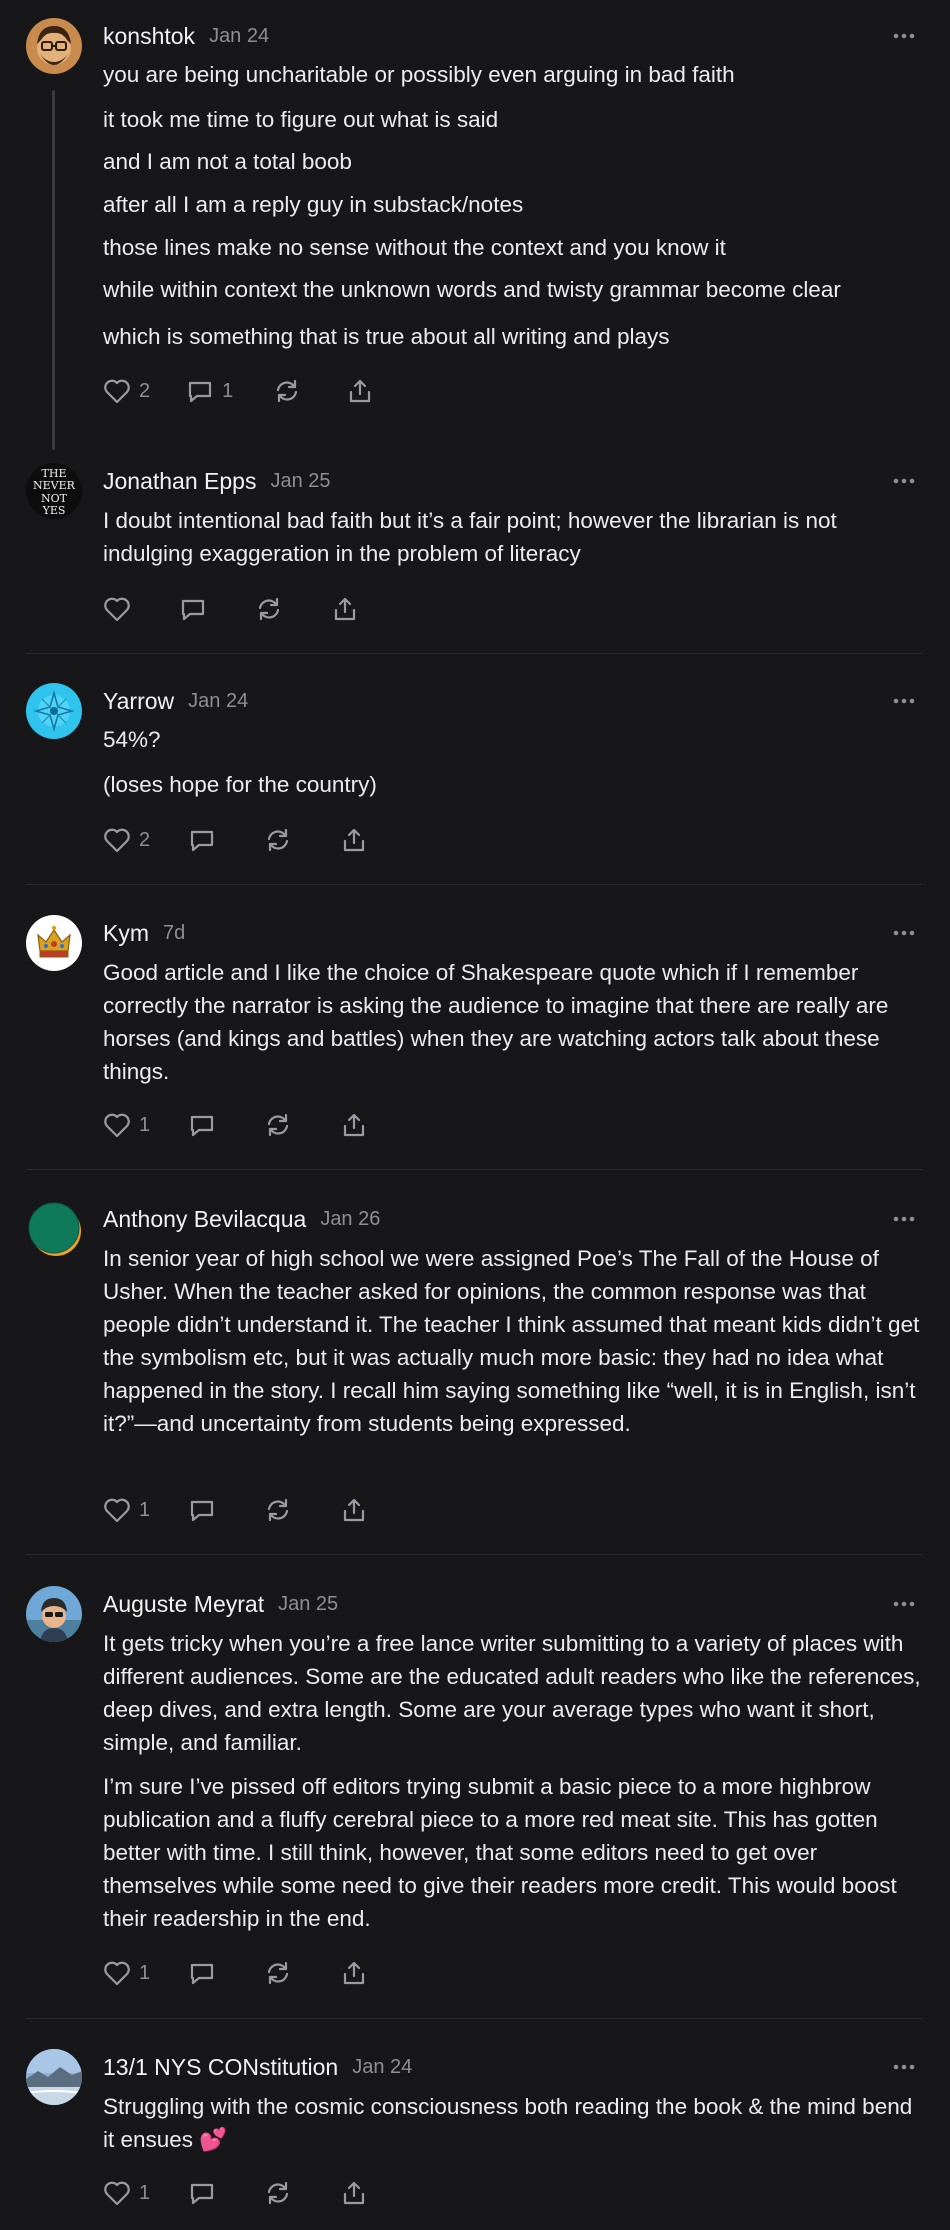  What do you see at coordinates (183, 1604) in the screenshot?
I see `author-name: Auguste Meyrat` at bounding box center [183, 1604].